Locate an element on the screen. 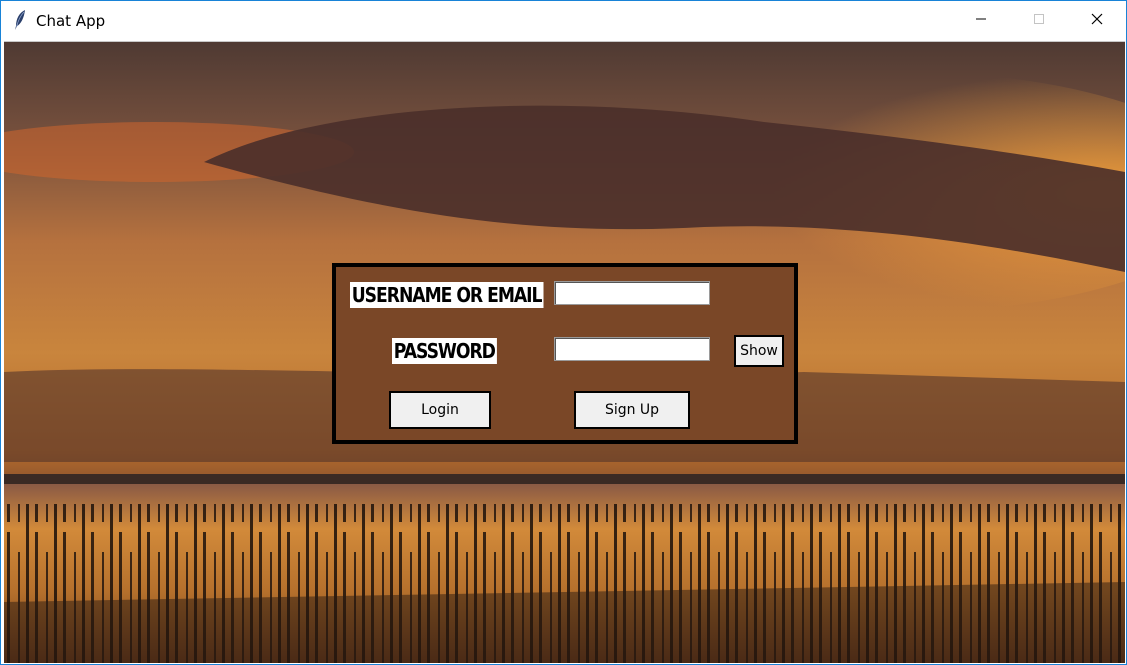 This screenshot has height=665, width=1127. sign-up-button: Sign Up is located at coordinates (632, 410).